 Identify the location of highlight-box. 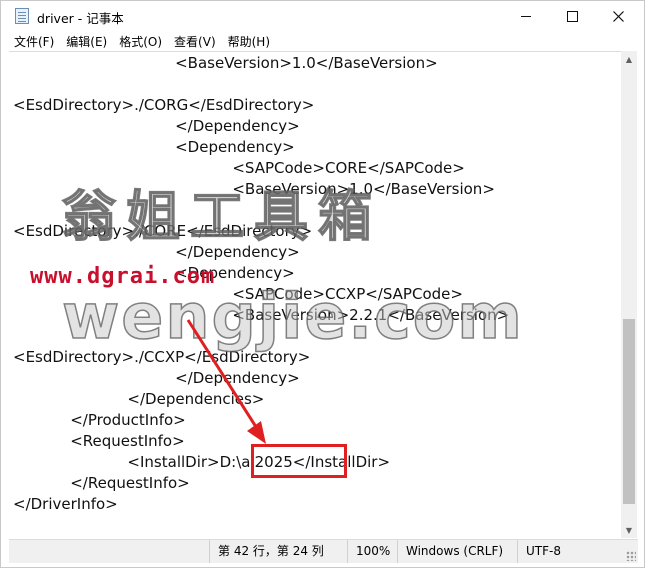
(299, 461).